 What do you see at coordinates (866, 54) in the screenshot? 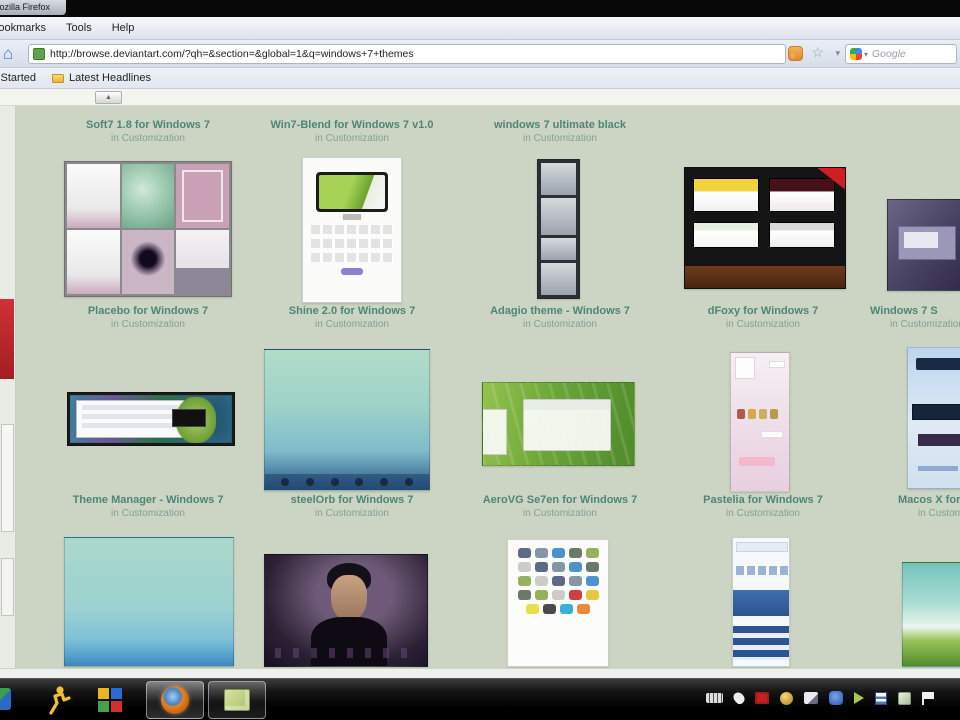
I see `search-engine-dropdown-icon: ▾` at bounding box center [866, 54].